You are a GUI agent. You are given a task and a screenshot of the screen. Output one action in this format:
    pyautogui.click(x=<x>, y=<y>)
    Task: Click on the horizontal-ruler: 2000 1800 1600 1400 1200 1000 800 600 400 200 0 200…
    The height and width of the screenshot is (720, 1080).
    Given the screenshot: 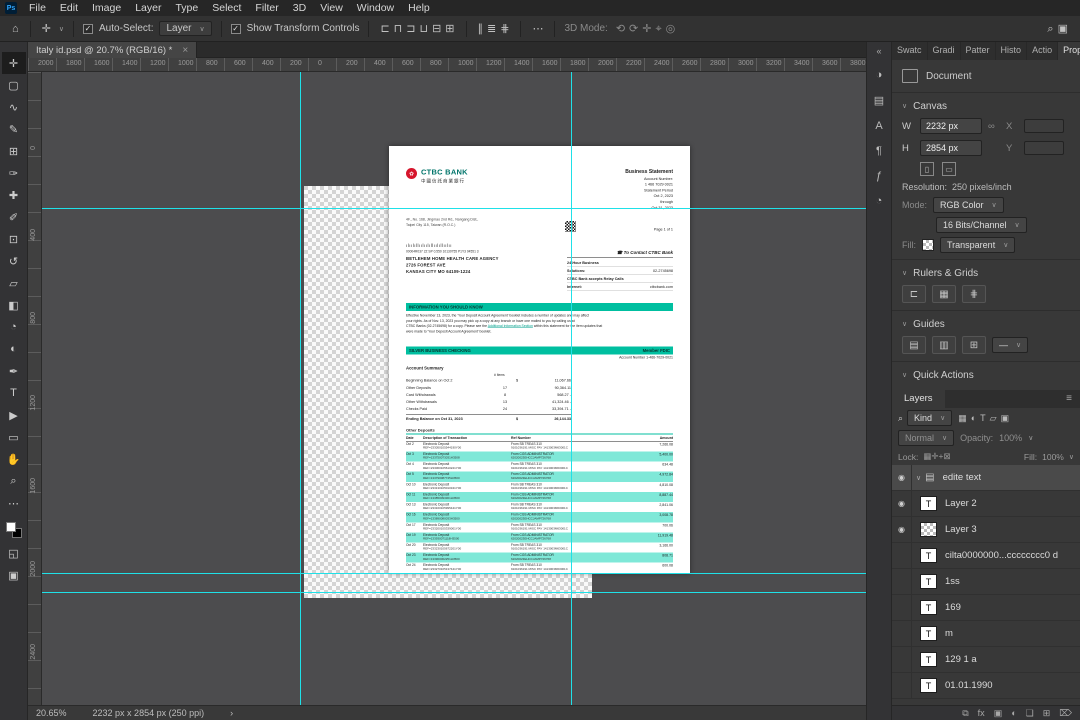 What is the action you would take?
    pyautogui.click(x=447, y=65)
    